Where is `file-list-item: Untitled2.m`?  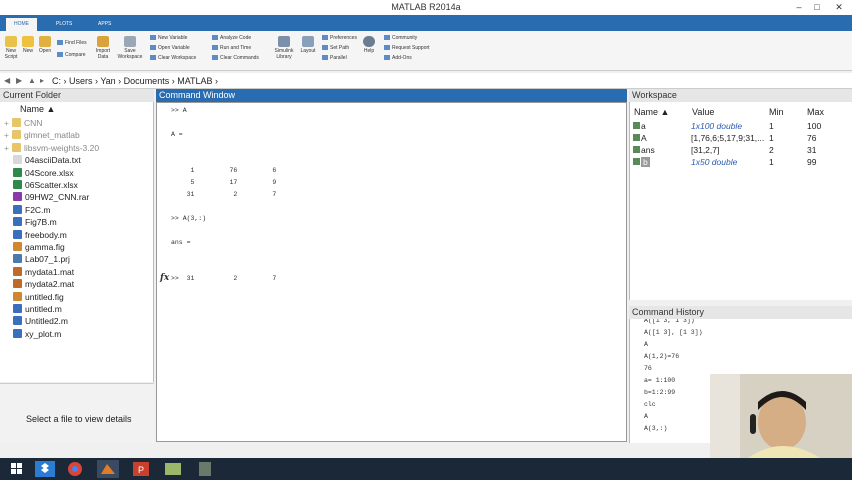
file-list-item: Untitled2.m is located at coordinates (40, 321).